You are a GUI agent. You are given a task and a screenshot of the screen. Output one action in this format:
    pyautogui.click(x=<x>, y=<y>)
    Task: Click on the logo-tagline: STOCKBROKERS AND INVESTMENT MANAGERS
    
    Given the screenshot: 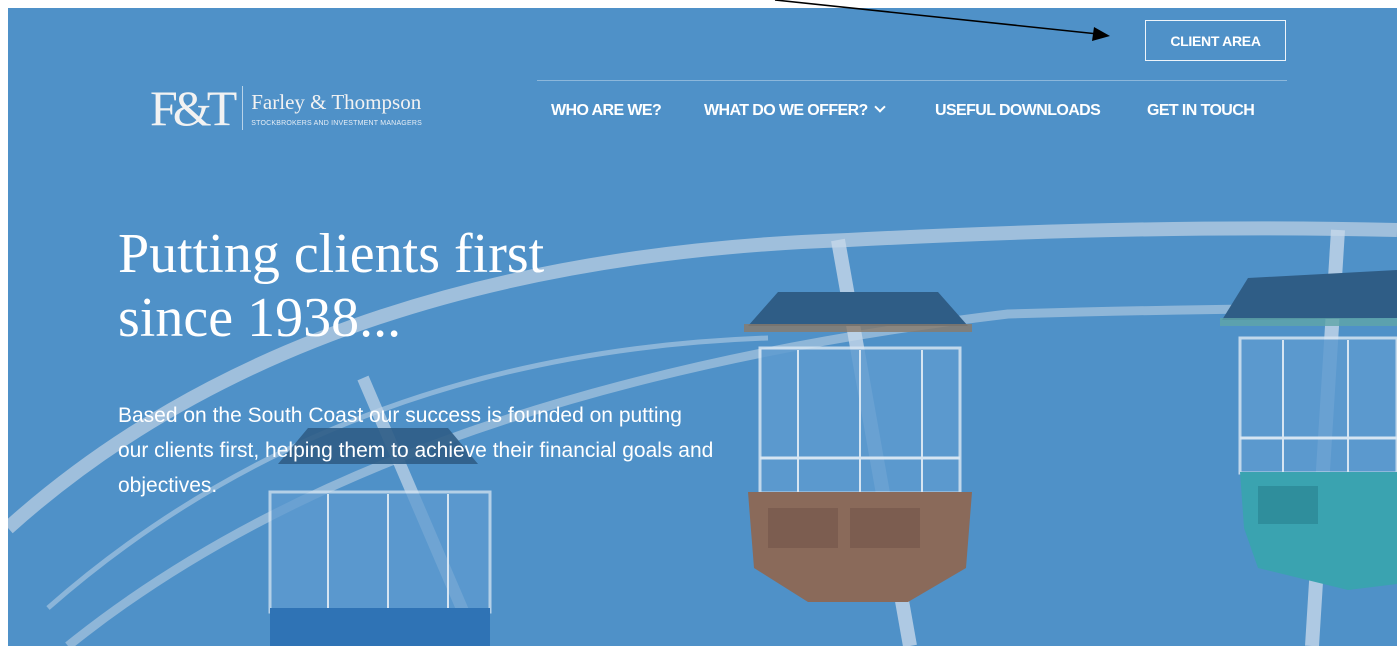 What is the action you would take?
    pyautogui.click(x=336, y=123)
    